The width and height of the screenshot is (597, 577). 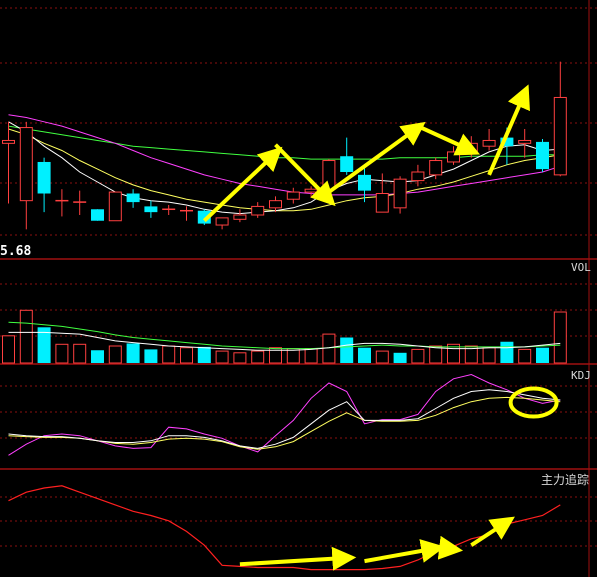 I want to click on ma10-line, so click(x=284, y=170).